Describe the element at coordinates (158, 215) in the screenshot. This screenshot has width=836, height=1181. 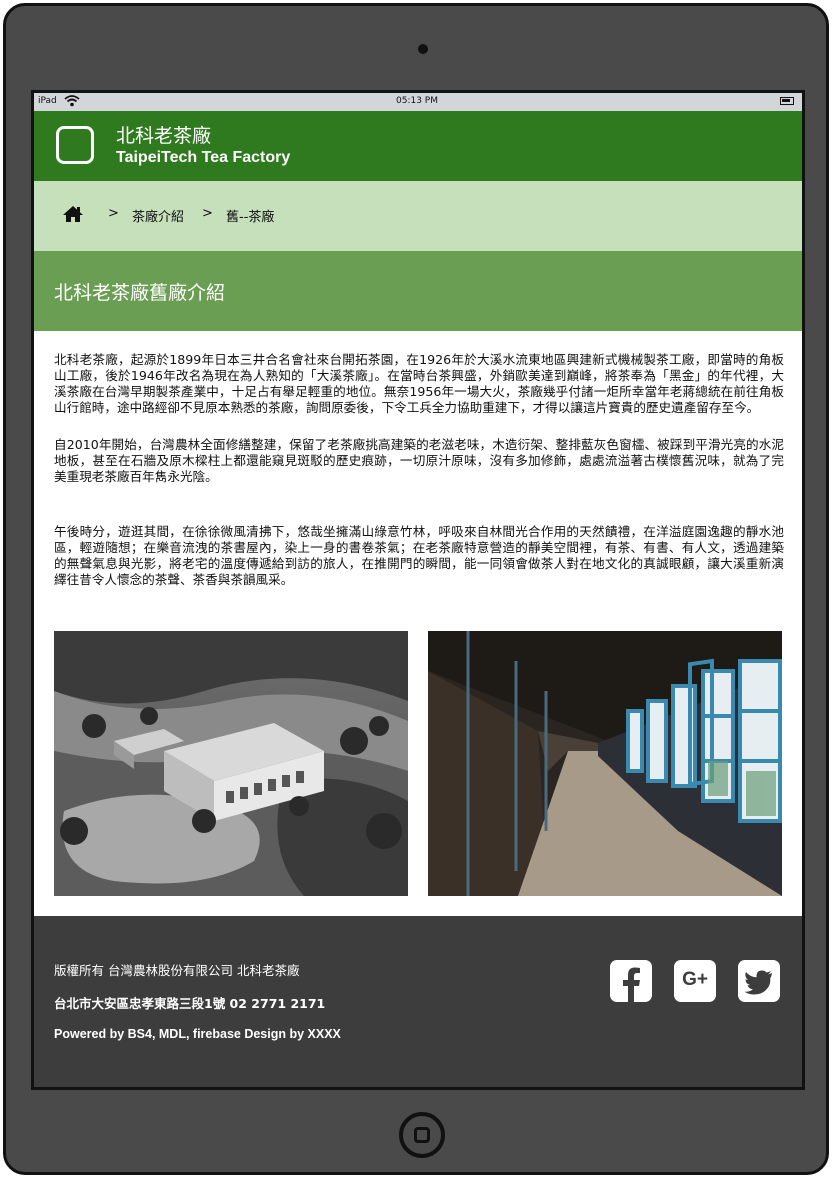
I see `breadcrumb-item-tea-factory-intro: 茶廠介紹` at that location.